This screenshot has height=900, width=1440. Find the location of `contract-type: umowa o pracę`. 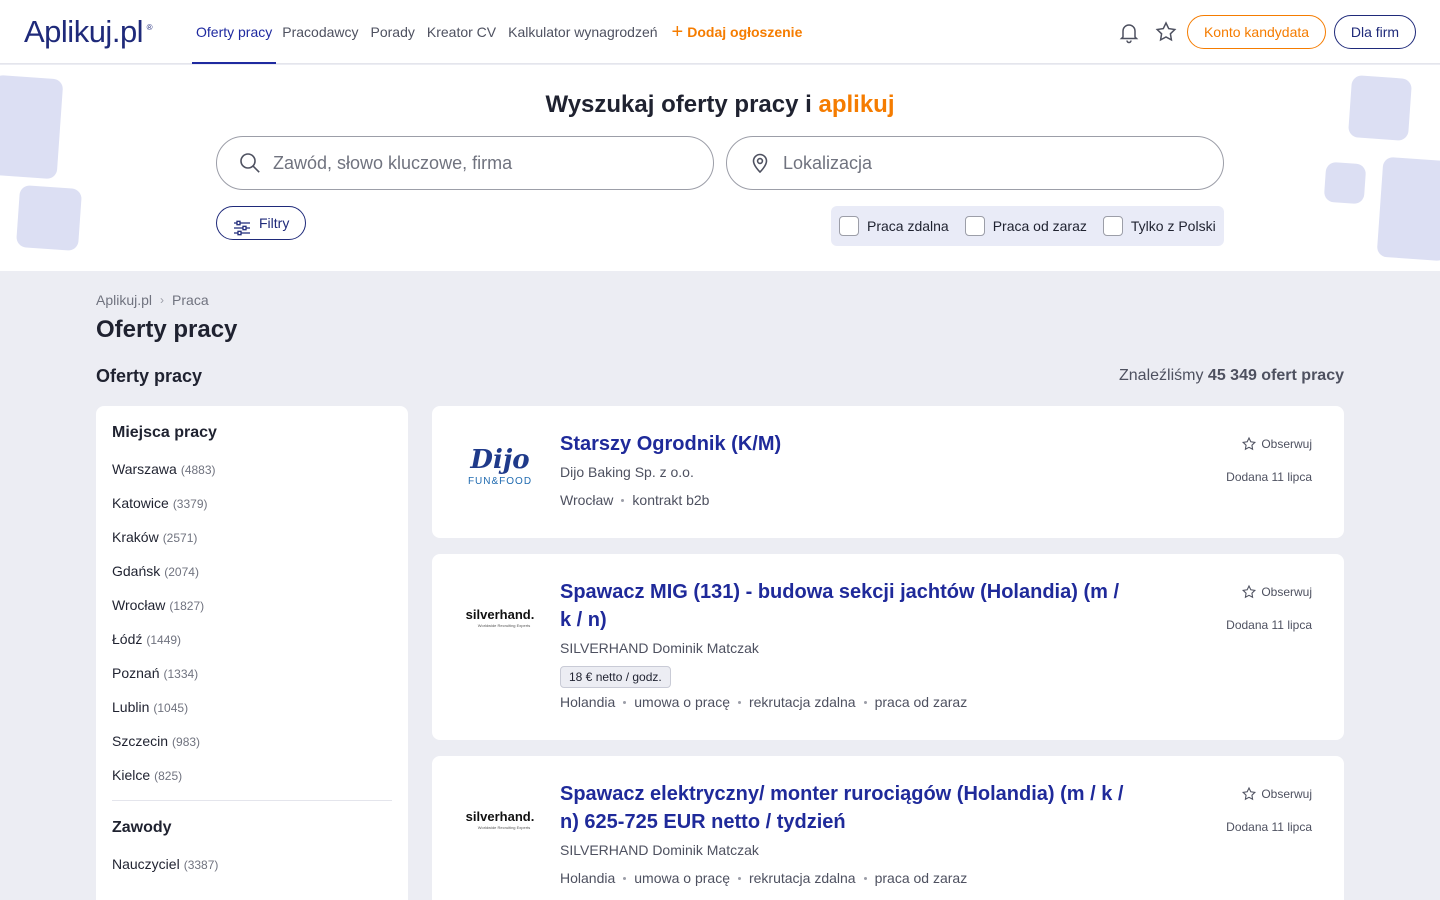

contract-type: umowa o pracę is located at coordinates (682, 702).